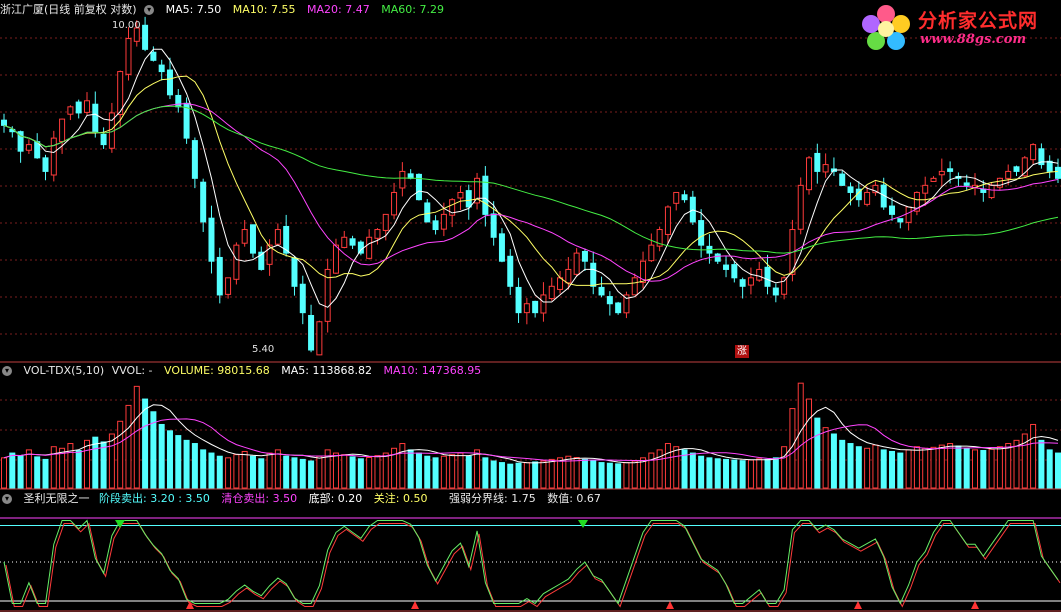 The width and height of the screenshot is (1061, 612). Describe the element at coordinates (335, 498) in the screenshot. I see `bottom-readout: 底部: 0.20` at that location.